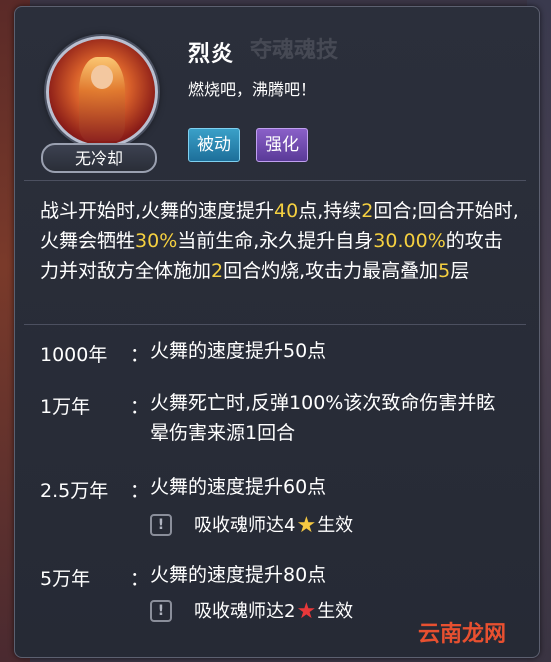 The height and width of the screenshot is (662, 551). Describe the element at coordinates (211, 54) in the screenshot. I see `skill-name: 烈炎` at that location.